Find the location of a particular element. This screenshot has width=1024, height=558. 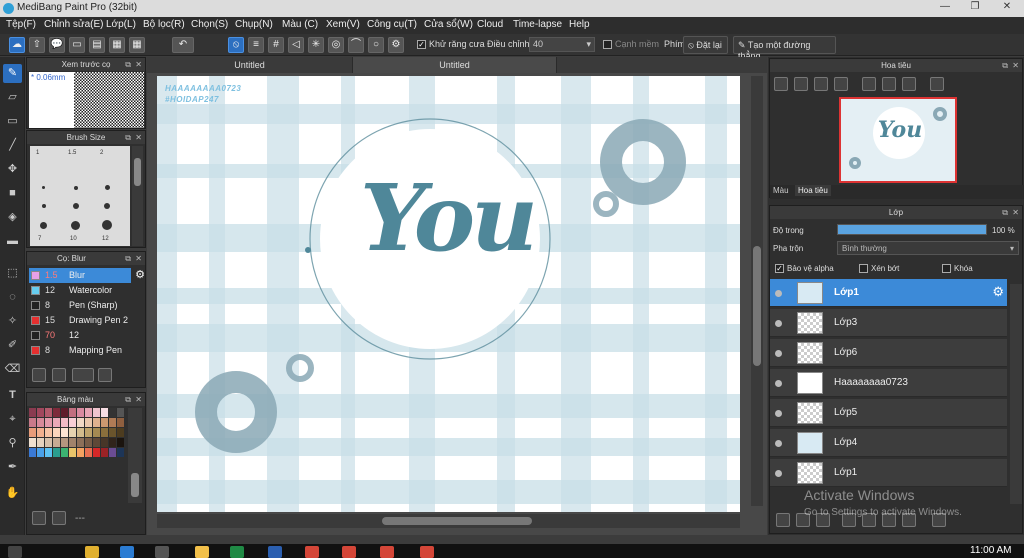

brush-list-item: 8 Pen (Sharp) is located at coordinates (80, 305).